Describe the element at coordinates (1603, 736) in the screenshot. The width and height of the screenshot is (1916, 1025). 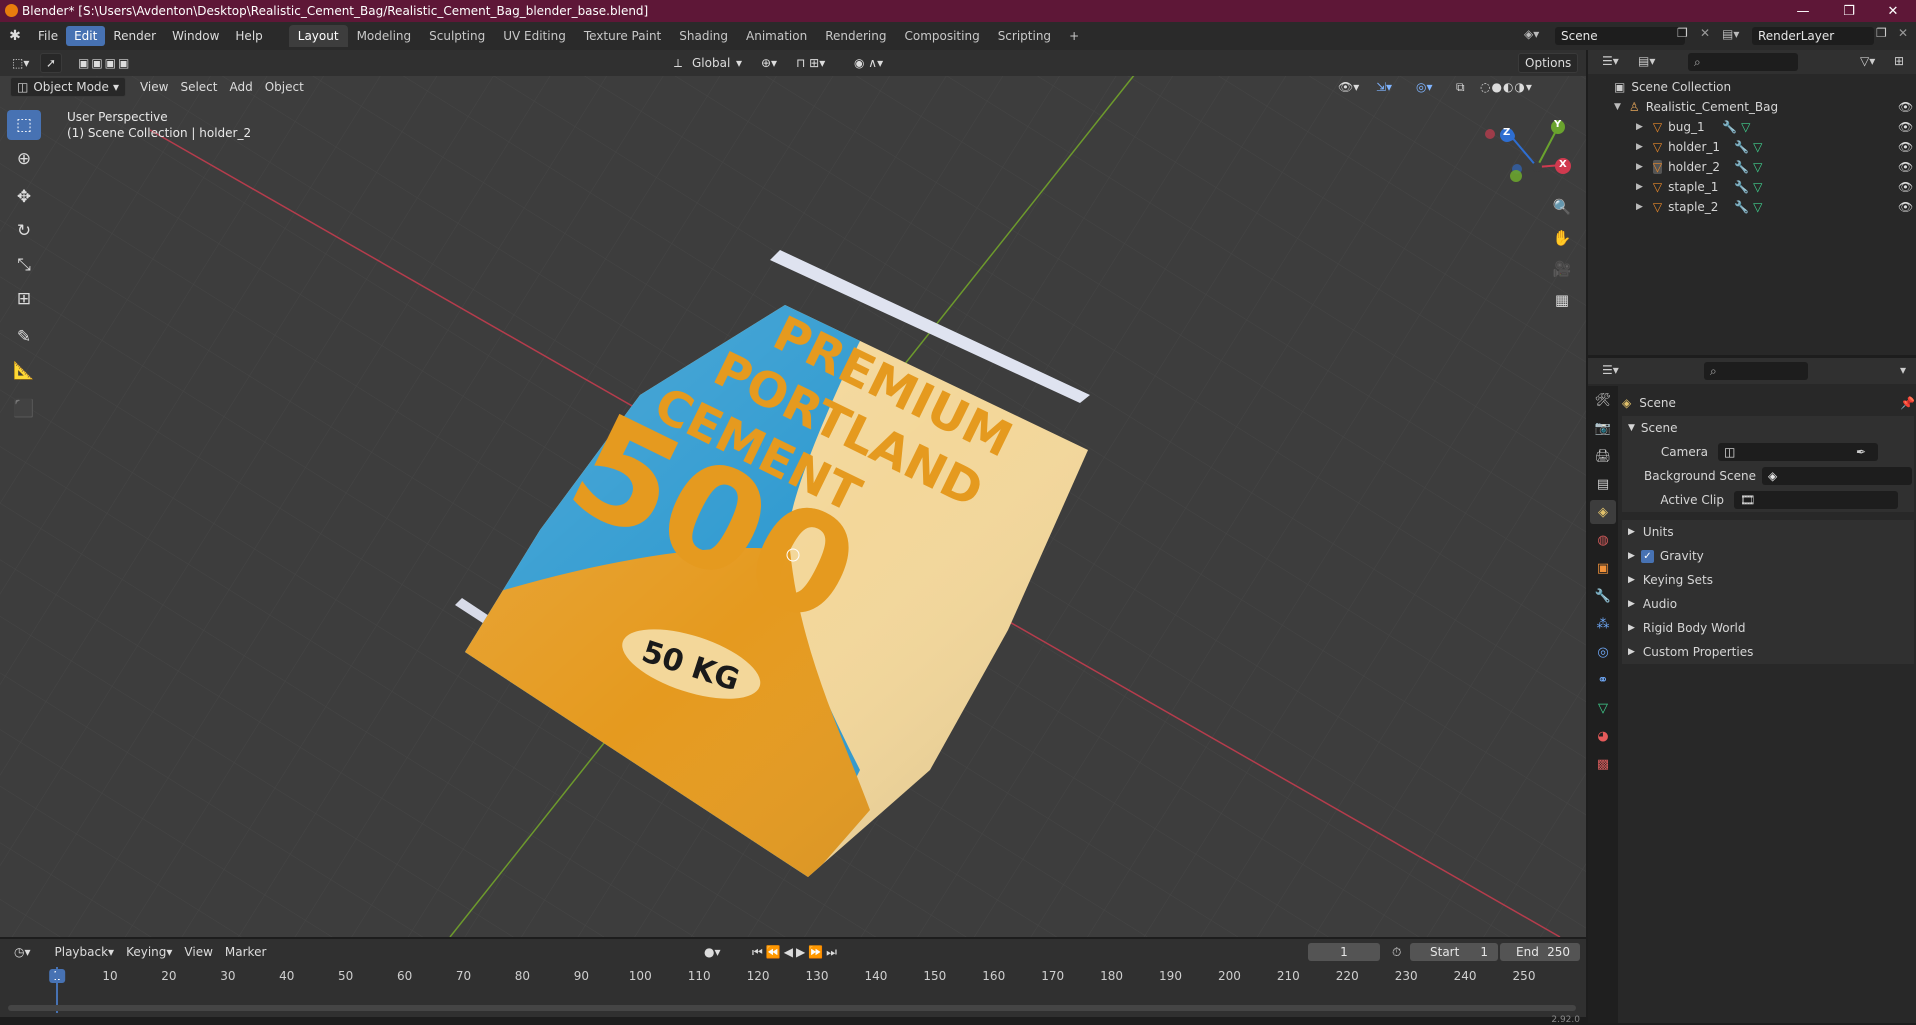
I see `material-tab-icon: ◕` at that location.